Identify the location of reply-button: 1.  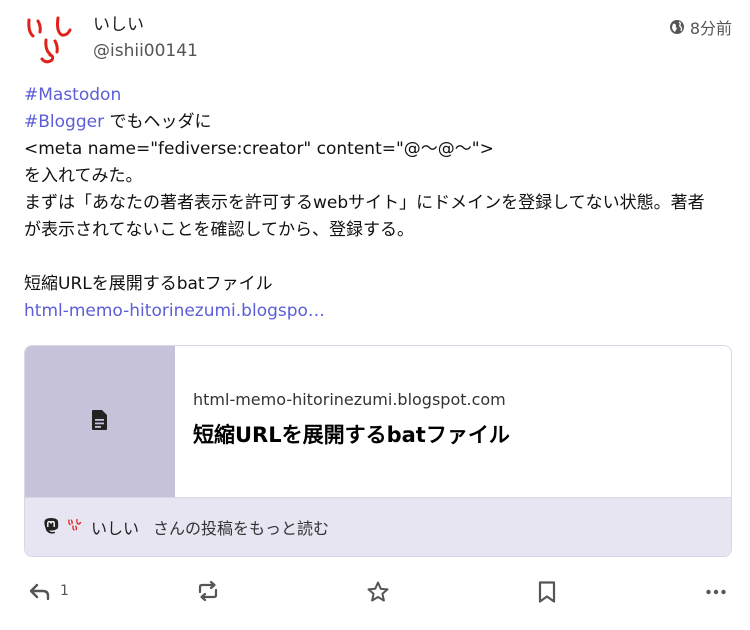
(48, 591).